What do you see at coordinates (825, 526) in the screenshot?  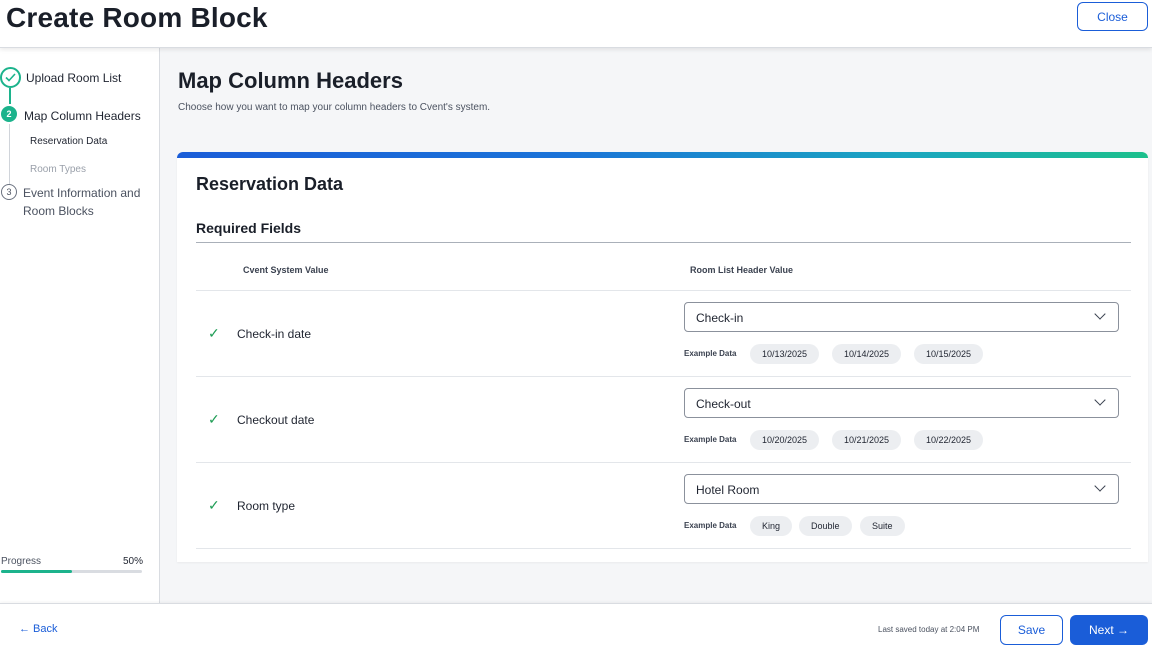 I see `example-chip: Double` at bounding box center [825, 526].